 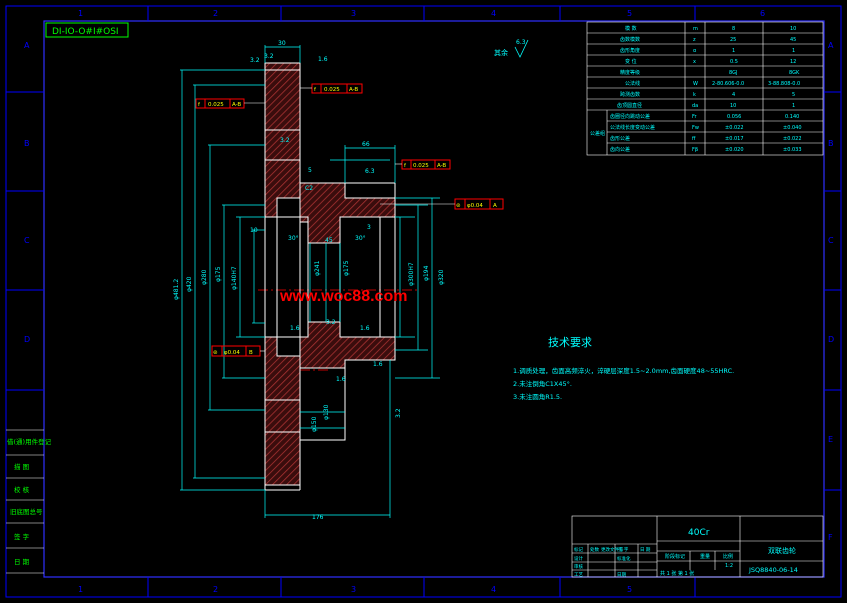 I want to click on svg-text: 精度等级, so click(x=630, y=72).